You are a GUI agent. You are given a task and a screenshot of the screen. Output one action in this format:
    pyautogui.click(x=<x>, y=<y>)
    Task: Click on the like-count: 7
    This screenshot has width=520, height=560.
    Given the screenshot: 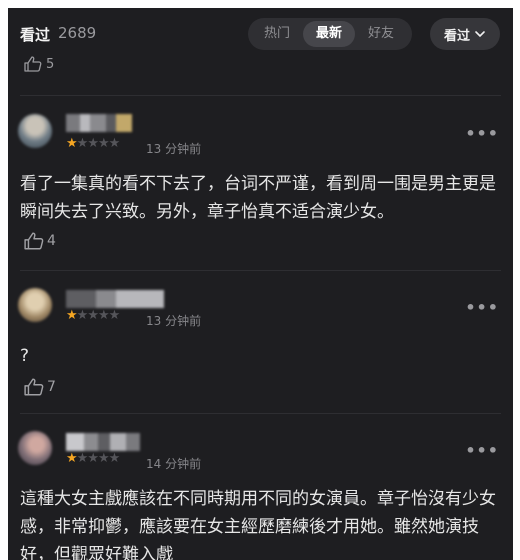 What is the action you would take?
    pyautogui.click(x=51, y=387)
    